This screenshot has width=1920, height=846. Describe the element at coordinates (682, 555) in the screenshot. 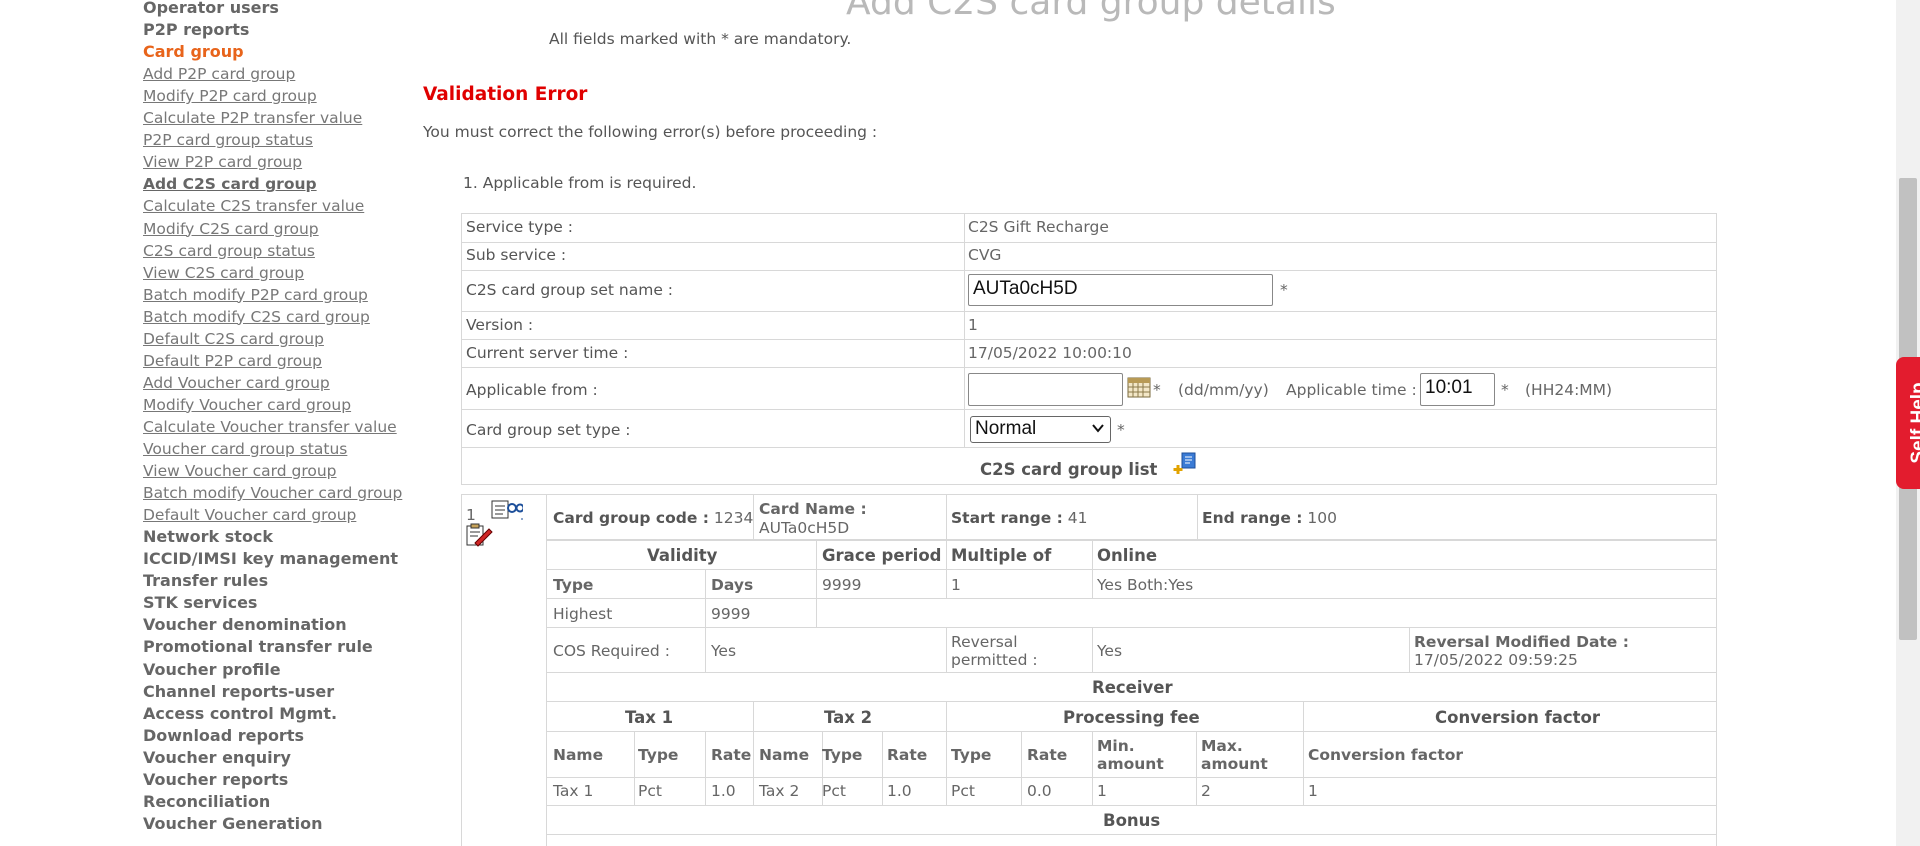

I see `validity-header: Validity` at that location.